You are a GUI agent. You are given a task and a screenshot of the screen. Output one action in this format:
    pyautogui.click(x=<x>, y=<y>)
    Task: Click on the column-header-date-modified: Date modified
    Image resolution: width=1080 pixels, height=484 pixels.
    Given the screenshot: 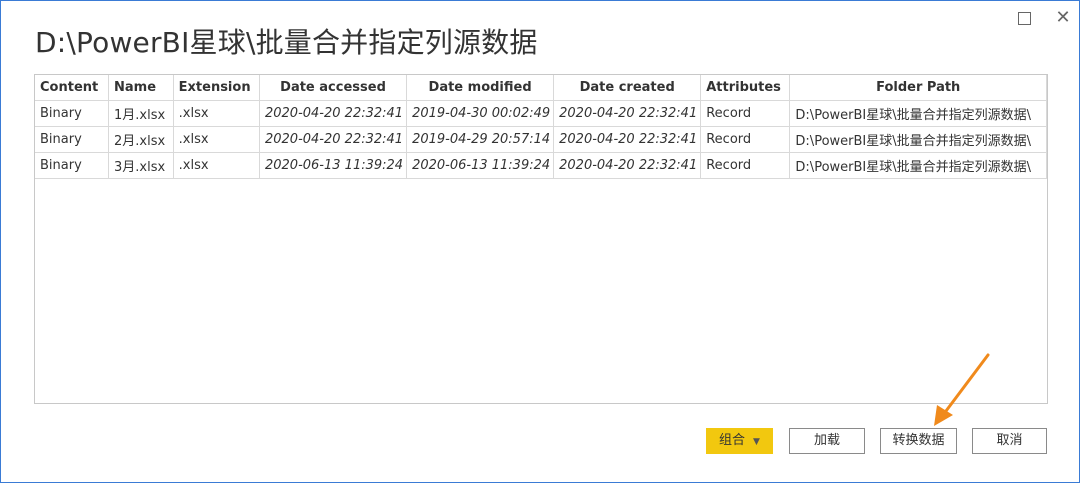 What is the action you would take?
    pyautogui.click(x=480, y=88)
    